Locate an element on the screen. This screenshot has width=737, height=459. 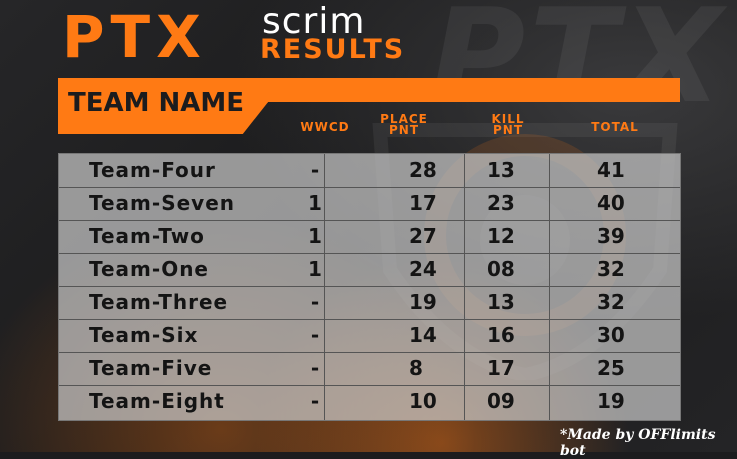
team-name-cell: Team-Six is located at coordinates (144, 335).